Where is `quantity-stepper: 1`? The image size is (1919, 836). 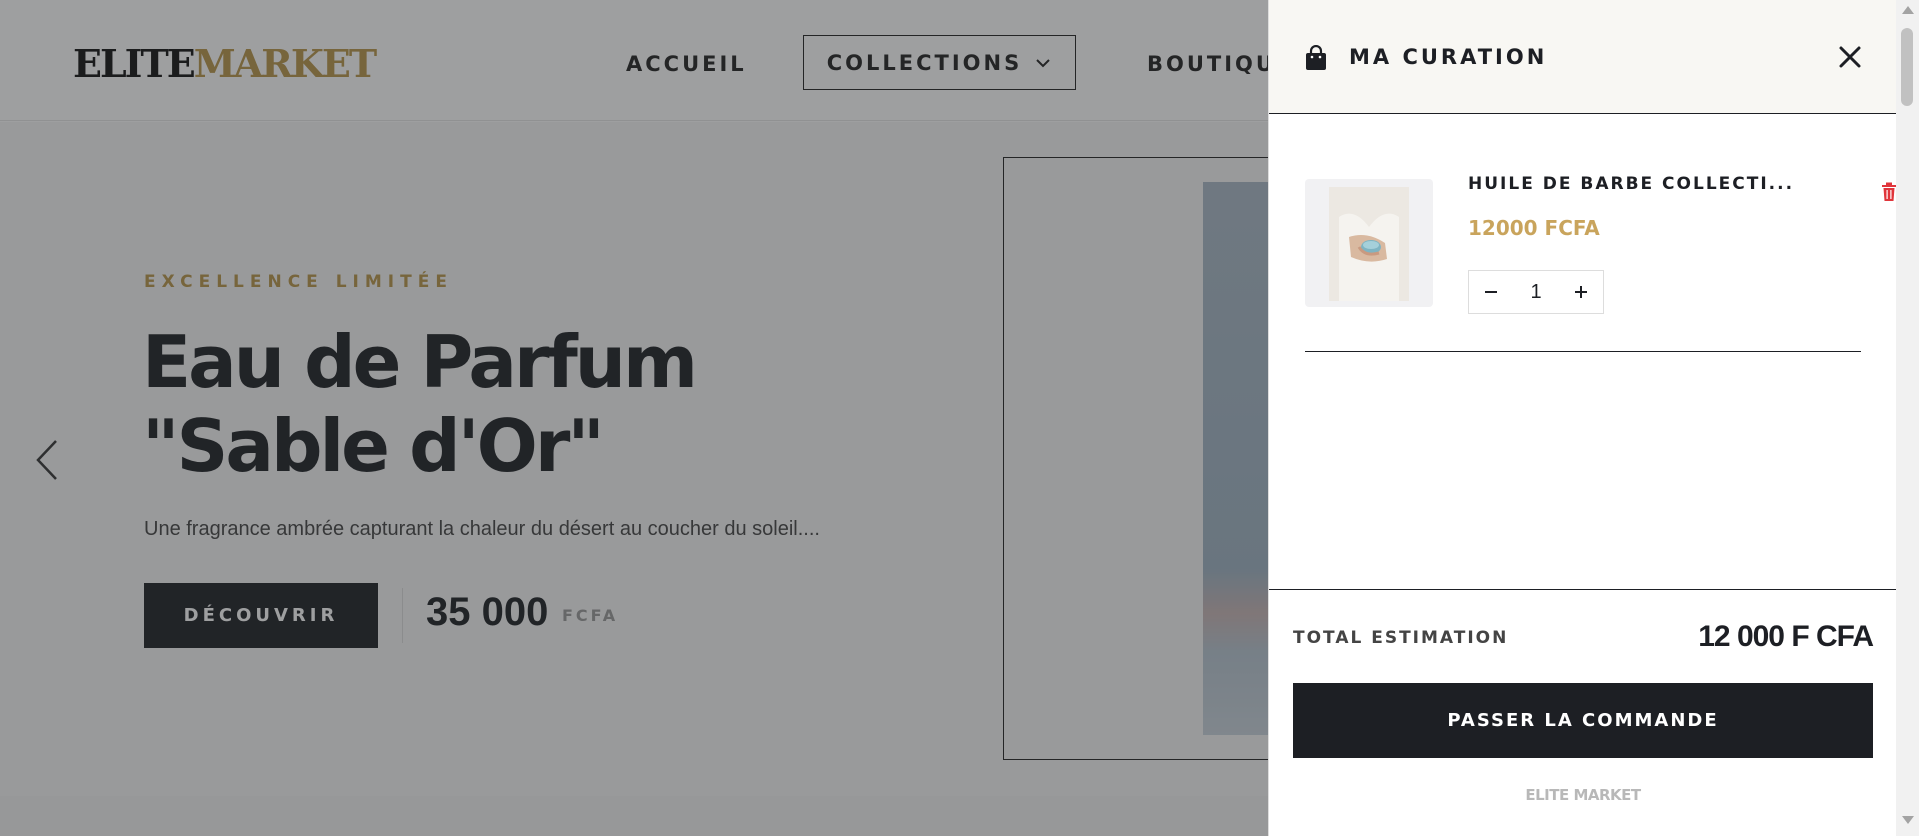 quantity-stepper: 1 is located at coordinates (1536, 292).